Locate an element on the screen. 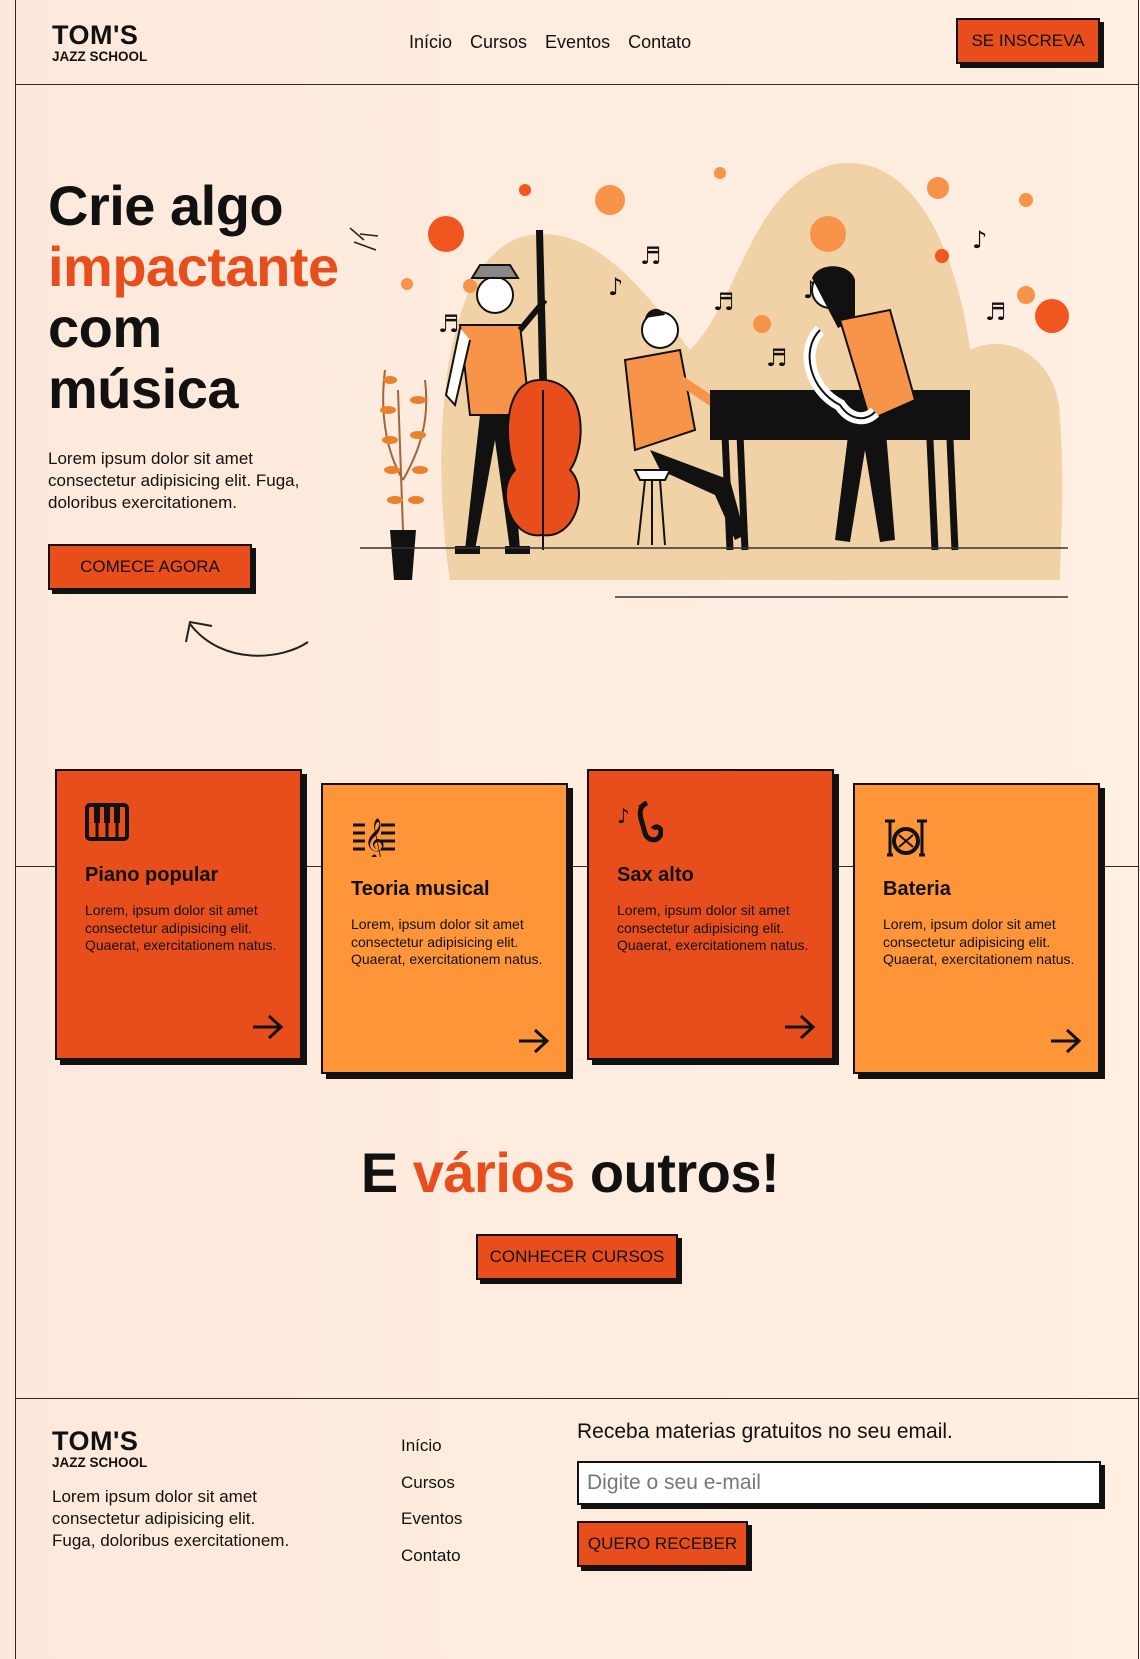 The image size is (1140, 1659). saxophone-icon: ♪ is located at coordinates (640, 822).